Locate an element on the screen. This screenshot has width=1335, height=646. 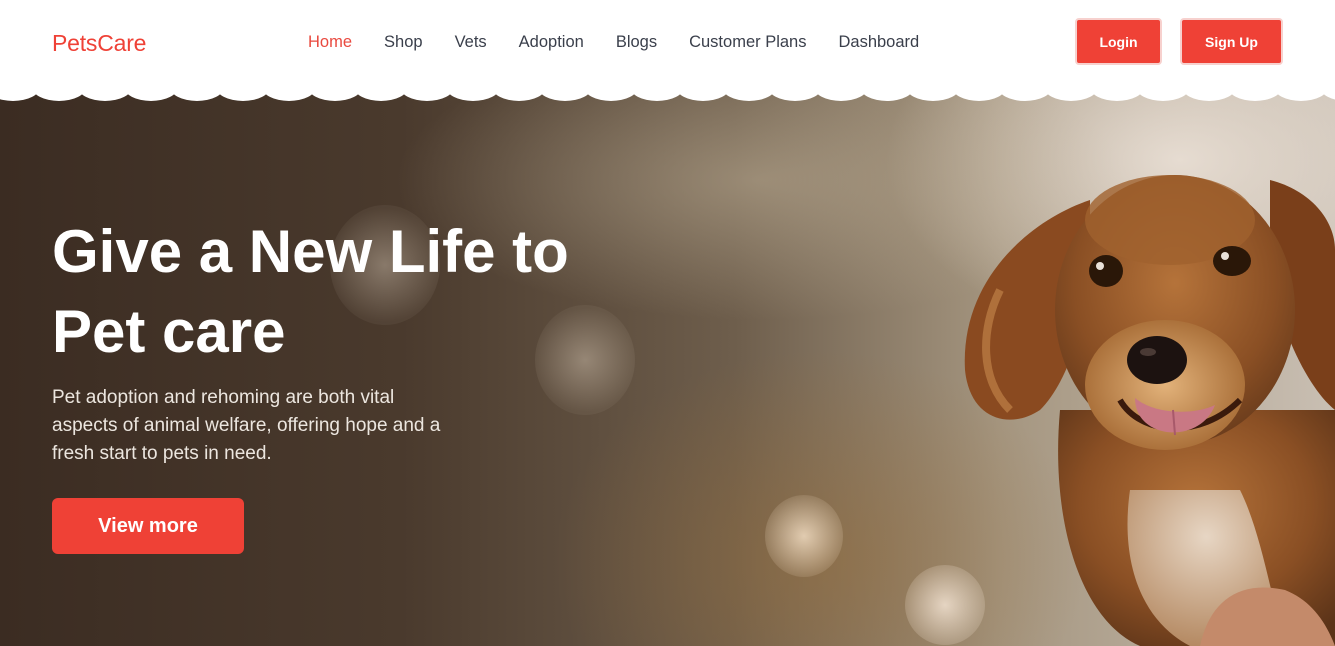
hero-title: Give a New Life to Pet care is located at coordinates (362, 292).